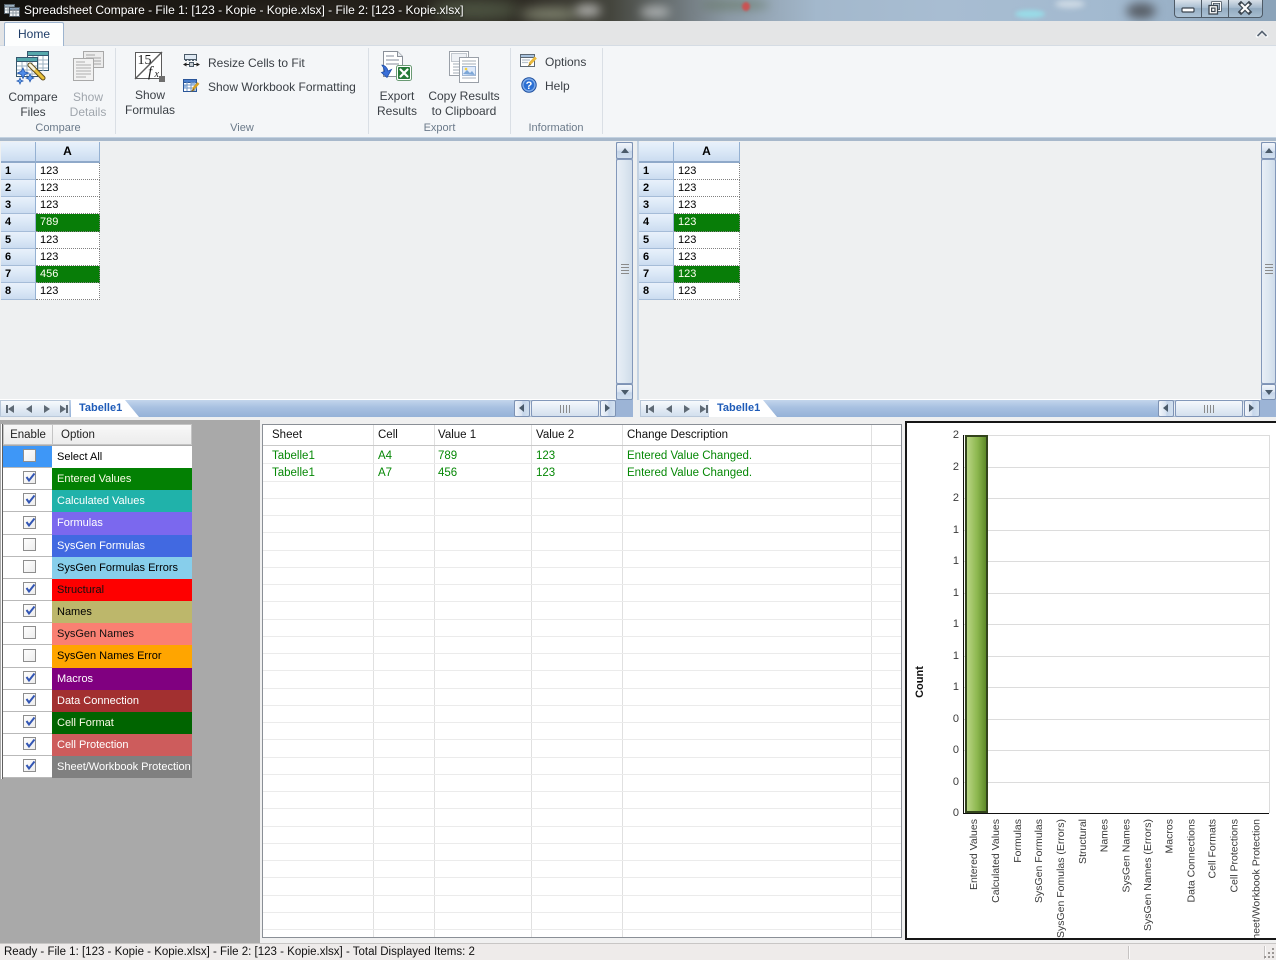  I want to click on svg-text: x, so click(157, 74).